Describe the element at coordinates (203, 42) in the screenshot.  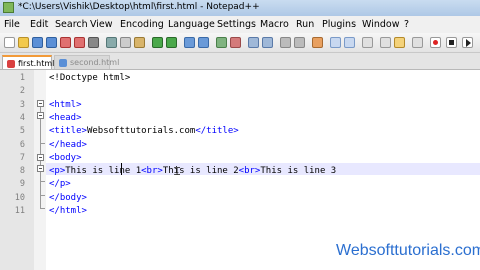
I see `replace-icon` at that location.